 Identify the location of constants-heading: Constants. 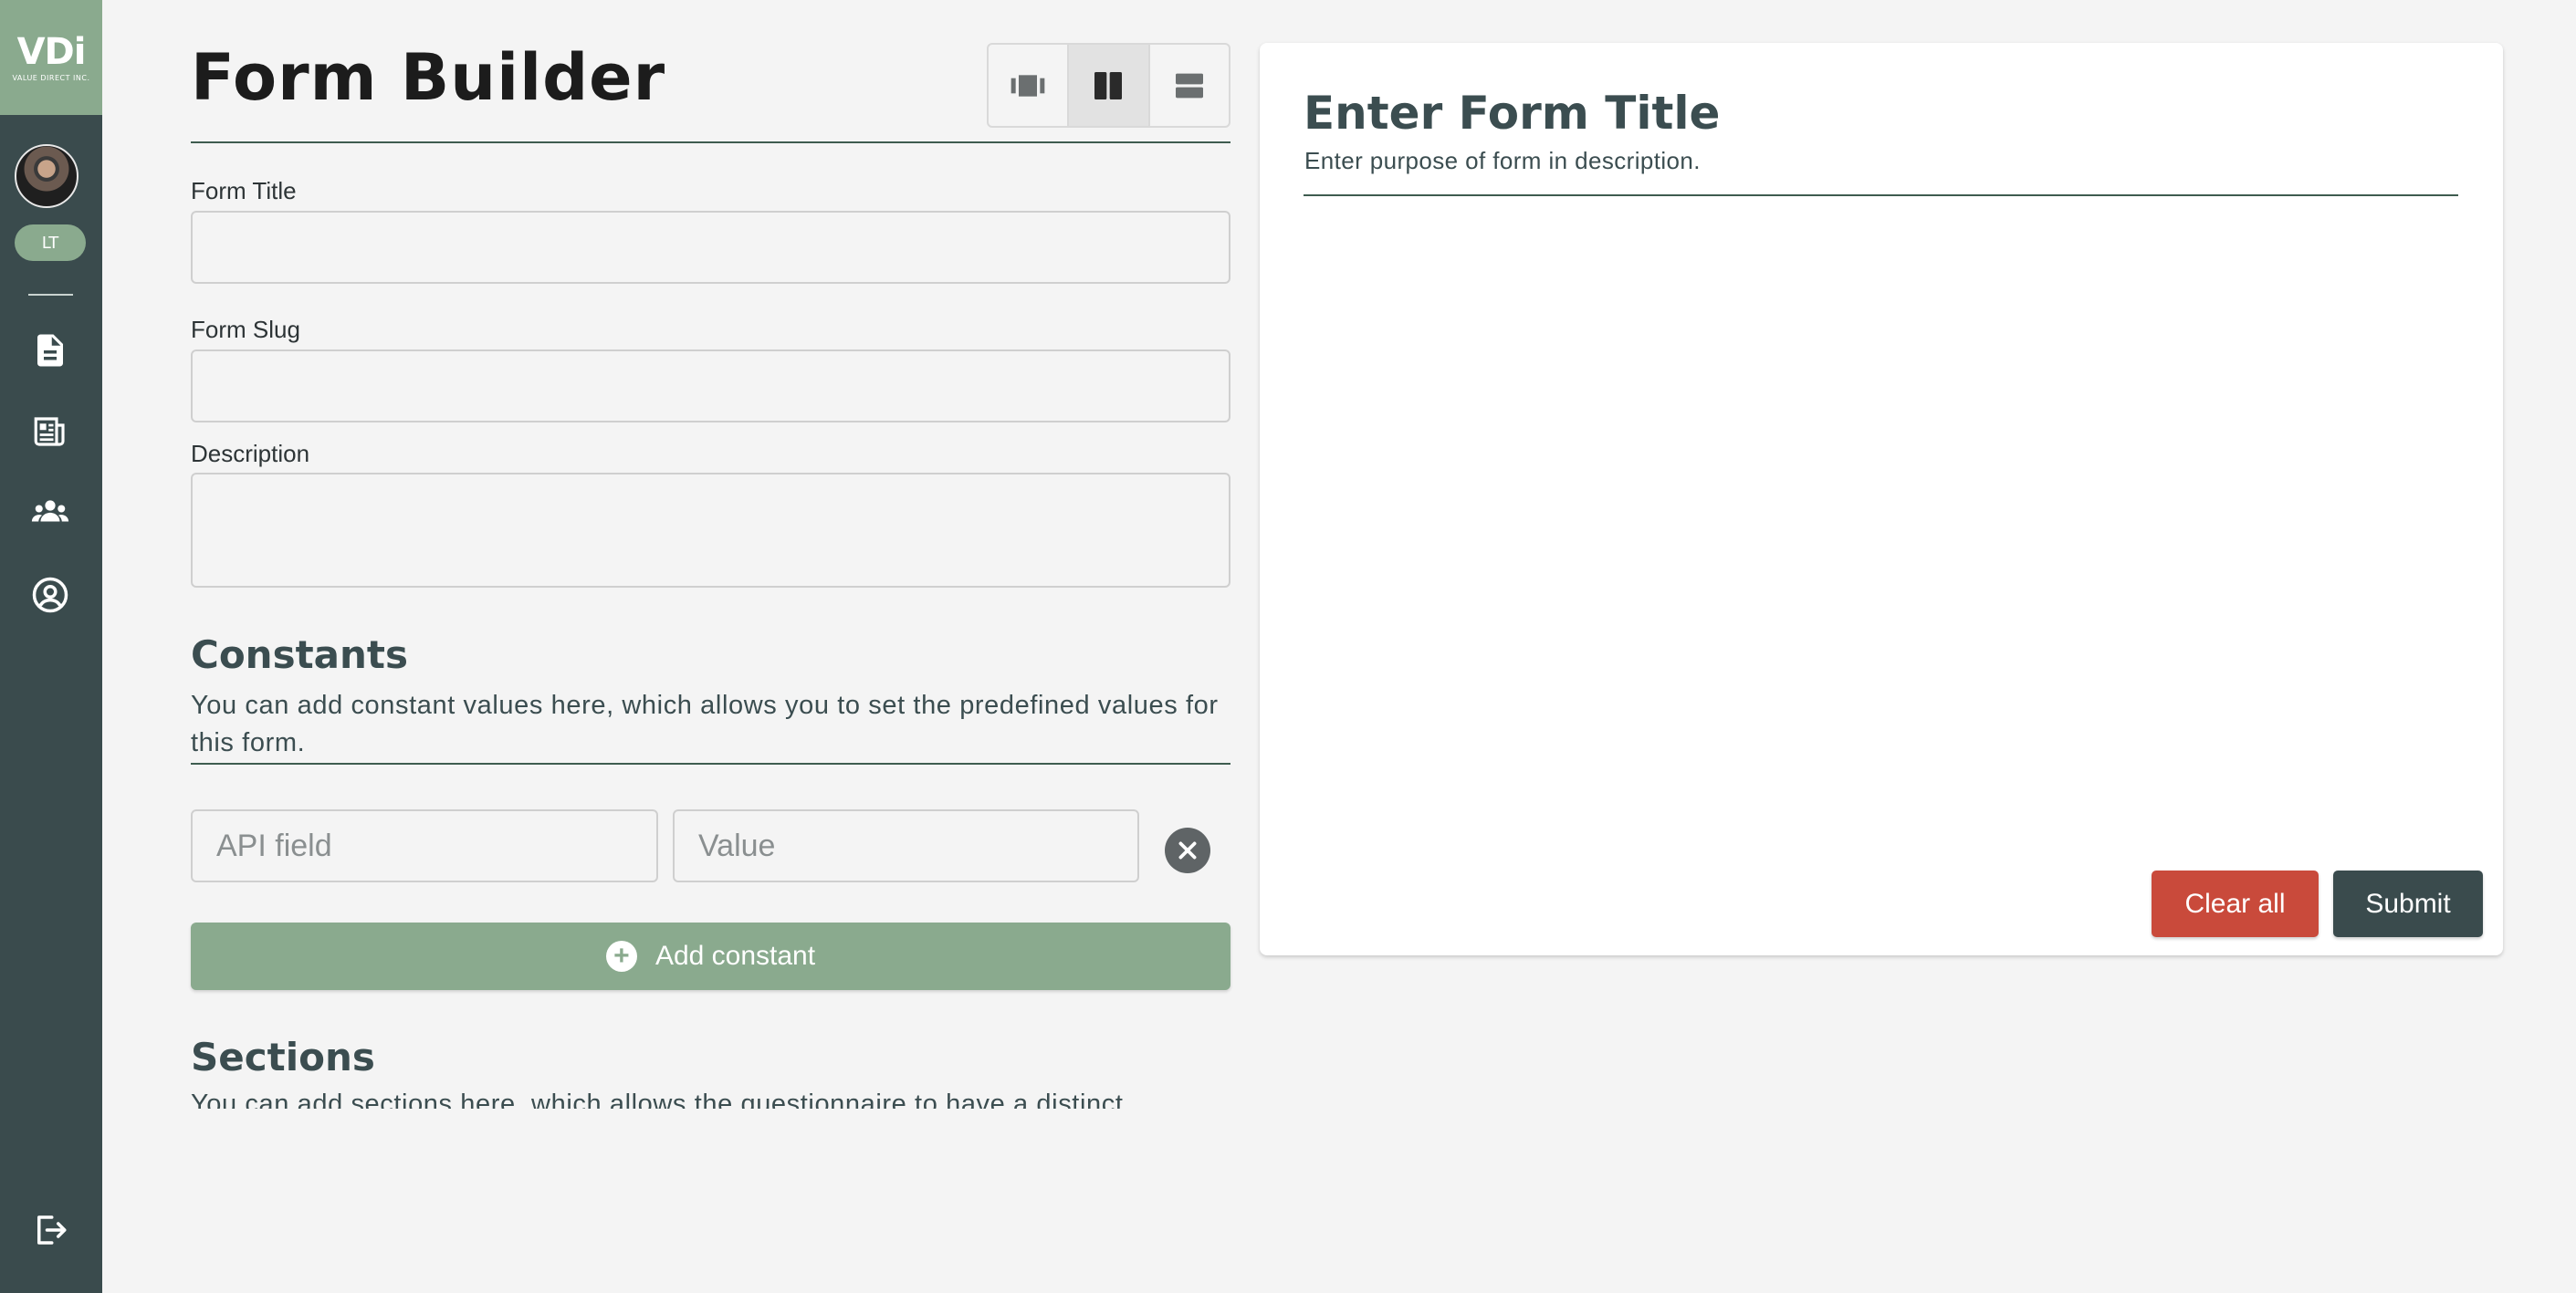
(300, 654).